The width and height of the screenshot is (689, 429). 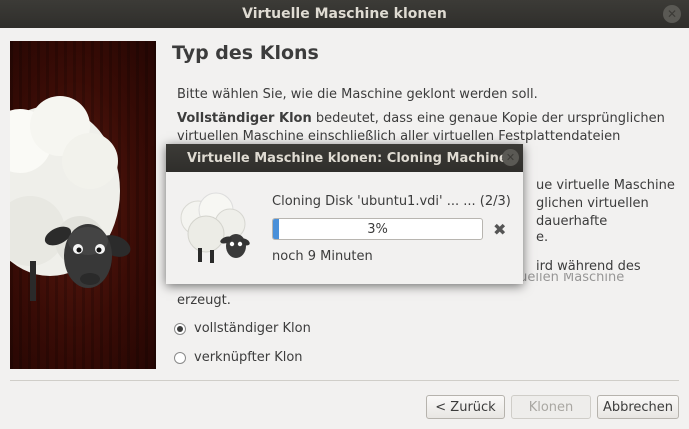 I want to click on radio-full-clone: vollständiger Klon, so click(x=242, y=328).